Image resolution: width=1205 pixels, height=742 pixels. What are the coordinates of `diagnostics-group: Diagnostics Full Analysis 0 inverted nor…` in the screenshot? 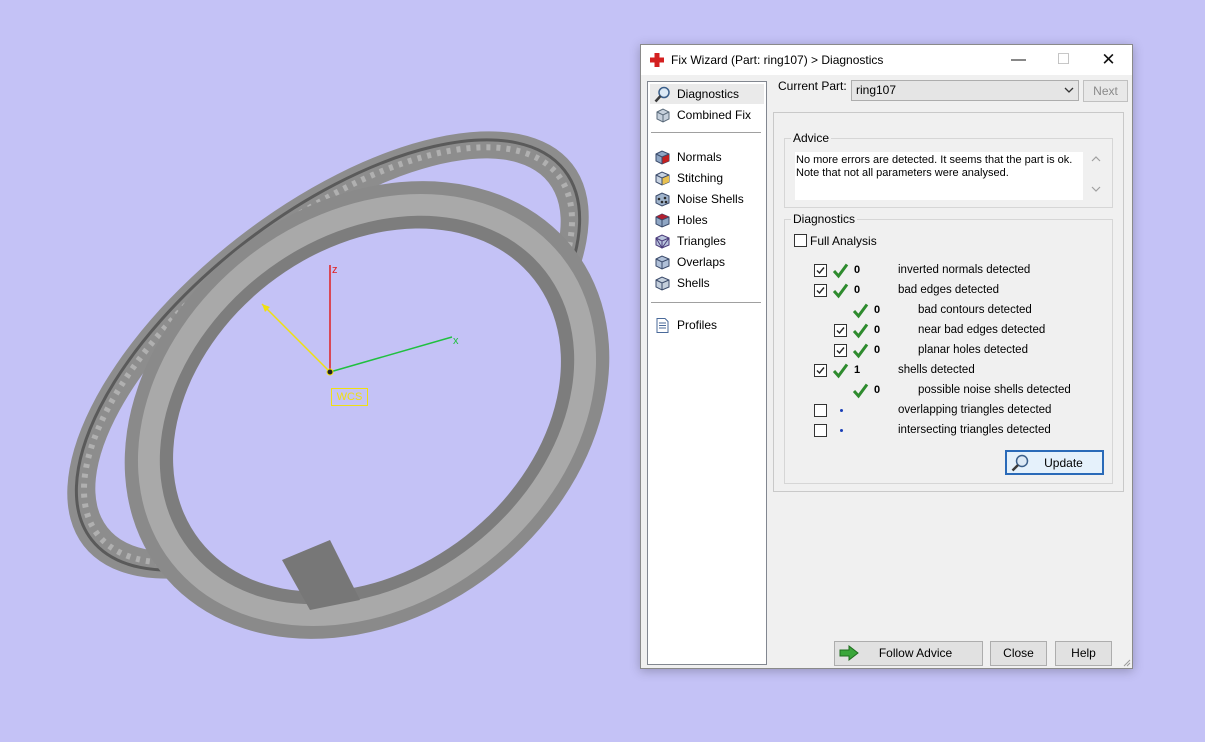 It's located at (948, 348).